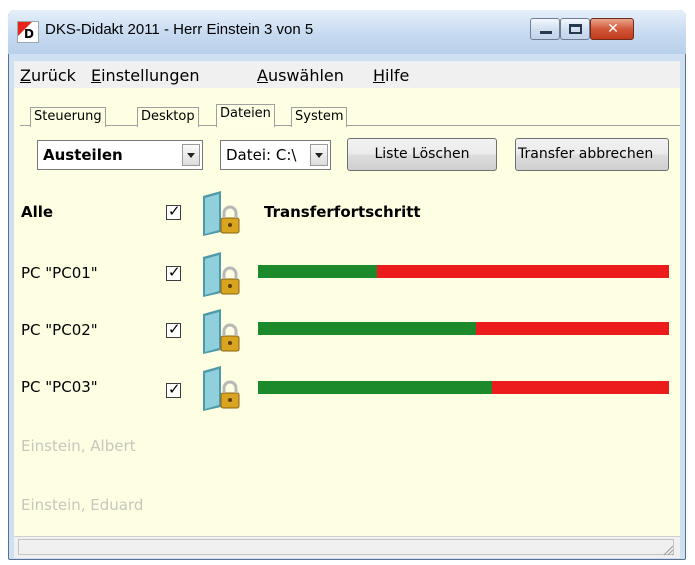 Image resolution: width=695 pixels, height=565 pixels. I want to click on maximize-button, so click(575, 29).